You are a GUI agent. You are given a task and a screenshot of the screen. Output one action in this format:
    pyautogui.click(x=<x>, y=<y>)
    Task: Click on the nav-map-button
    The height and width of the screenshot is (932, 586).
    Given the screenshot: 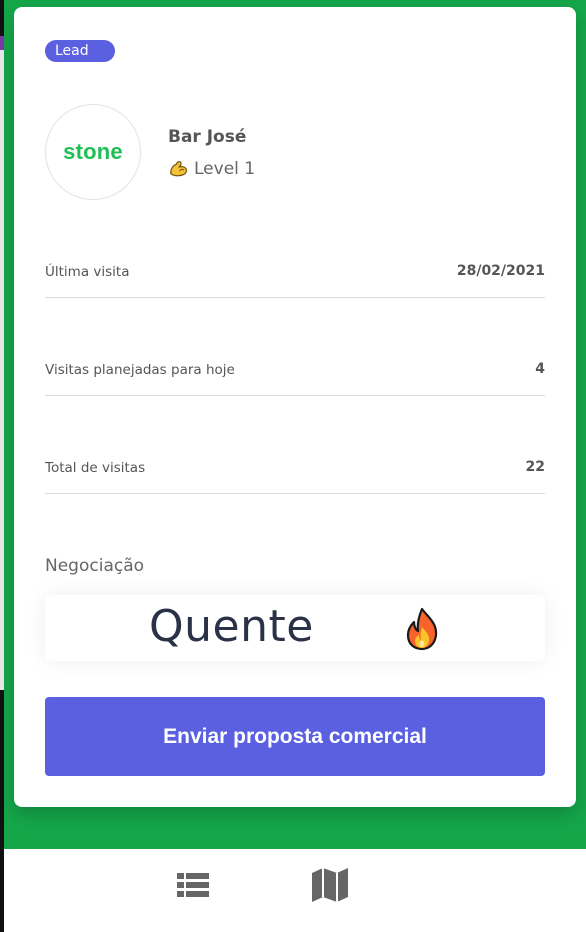 What is the action you would take?
    pyautogui.click(x=330, y=885)
    